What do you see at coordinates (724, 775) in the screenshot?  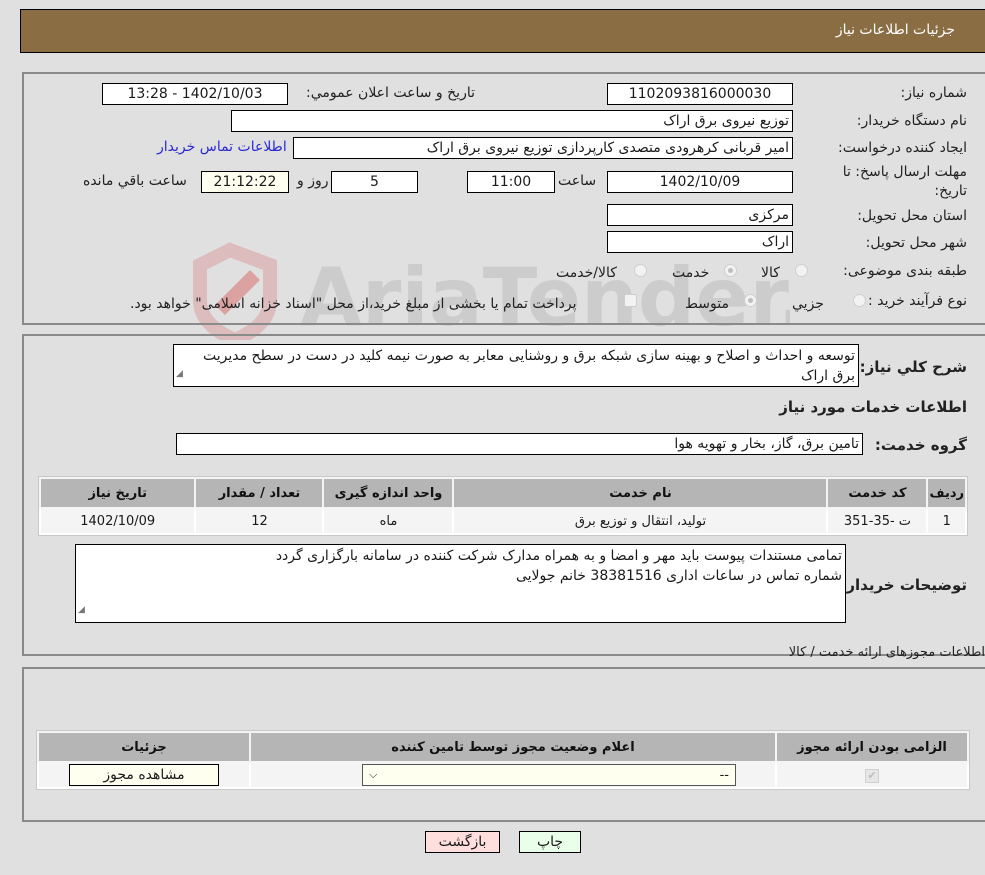 I see `permit-status-value: --` at bounding box center [724, 775].